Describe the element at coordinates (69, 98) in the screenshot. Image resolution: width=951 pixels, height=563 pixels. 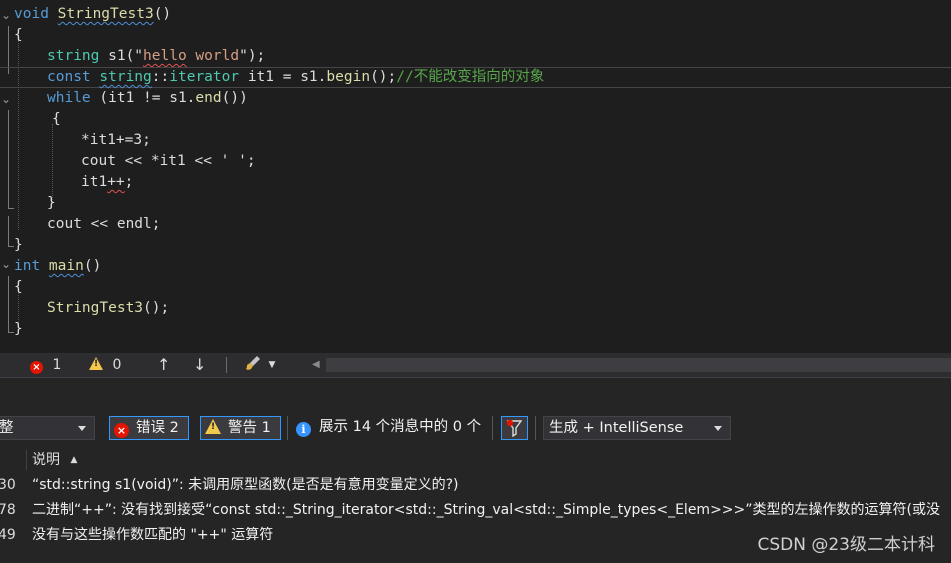
I see `code-token: while` at that location.